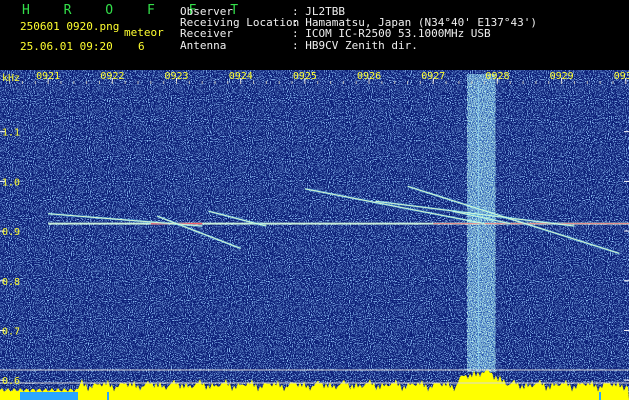  What do you see at coordinates (11, 381) in the screenshot?
I see `y-tick-label: 0.6` at bounding box center [11, 381].